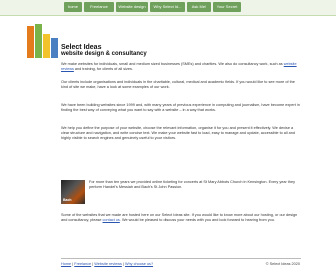 The image size is (336, 280). I want to click on copyright-notice: © Select Ideas 2020, so click(282, 264).